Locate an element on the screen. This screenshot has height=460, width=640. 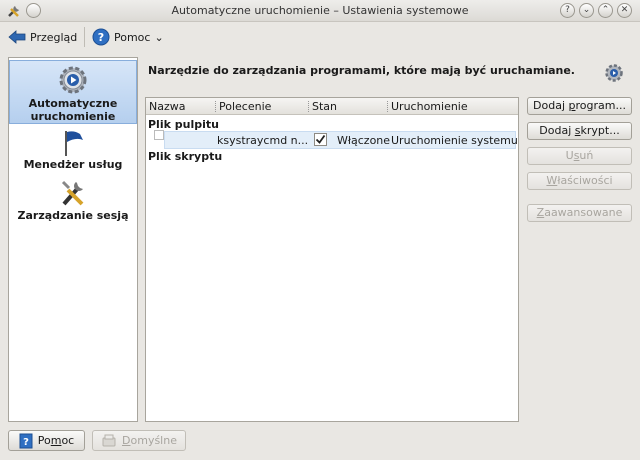
help-book-icon: ? is located at coordinates (26, 440).